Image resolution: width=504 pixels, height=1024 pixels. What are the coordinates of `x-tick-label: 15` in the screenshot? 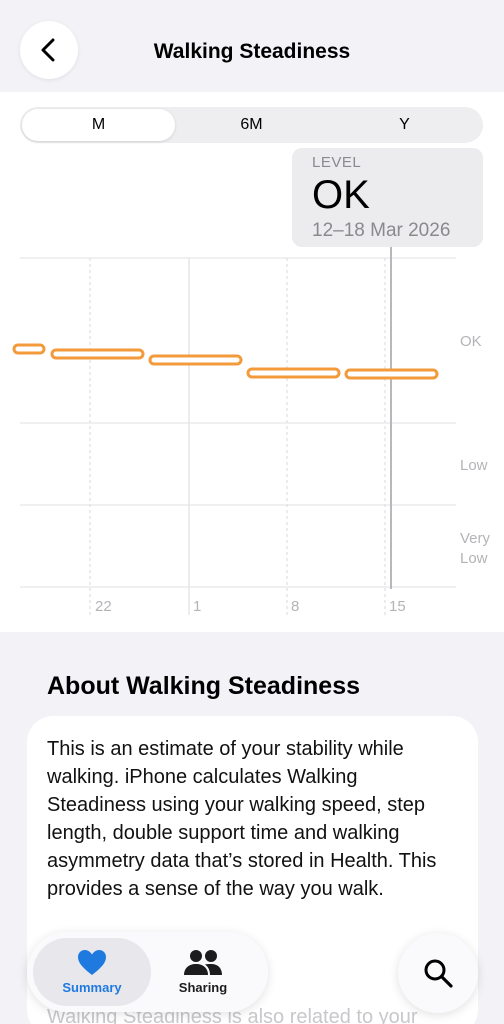 It's located at (397, 606).